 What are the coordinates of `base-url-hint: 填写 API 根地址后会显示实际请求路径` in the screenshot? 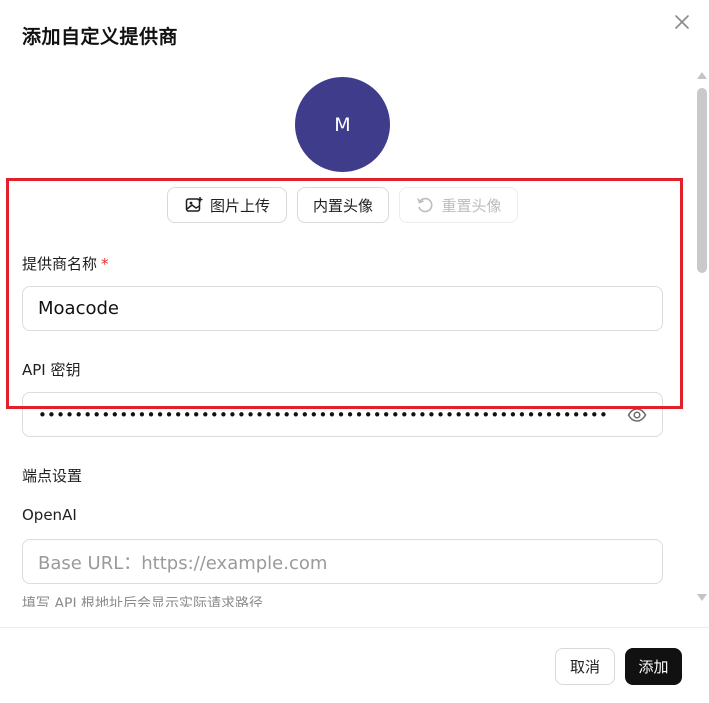 It's located at (143, 601).